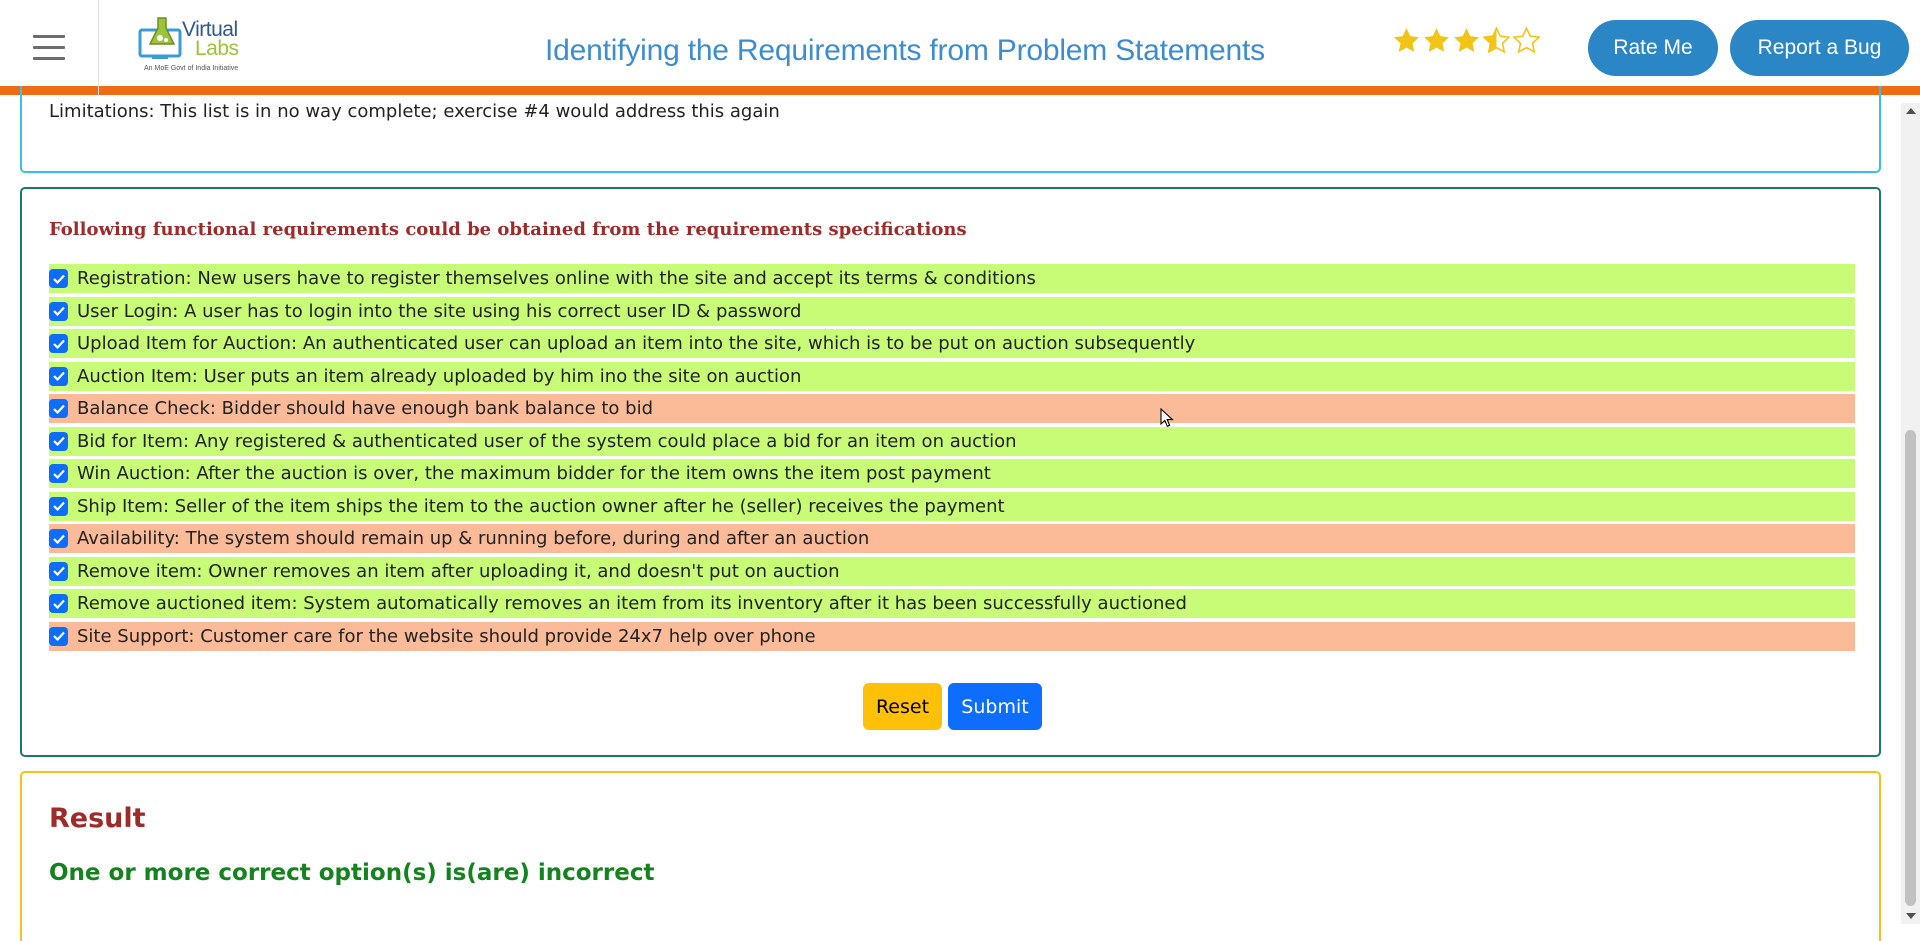  Describe the element at coordinates (995, 706) in the screenshot. I see `submit-button: Submit` at that location.